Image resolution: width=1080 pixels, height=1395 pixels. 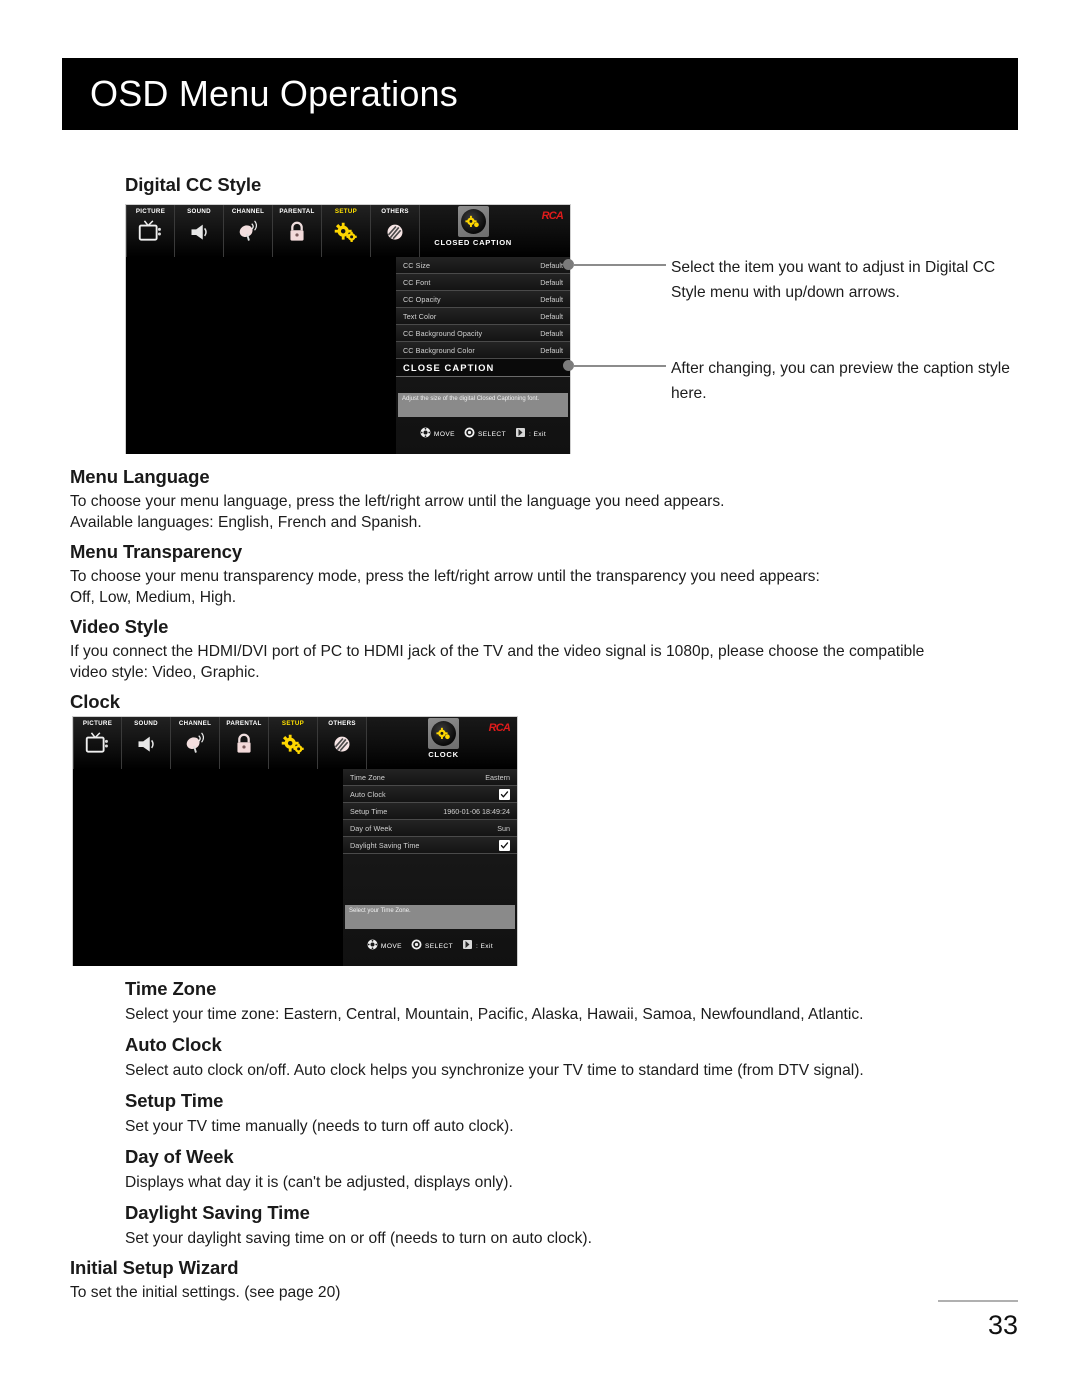 What do you see at coordinates (483, 316) in the screenshot?
I see `menu-row: Text Color Default` at bounding box center [483, 316].